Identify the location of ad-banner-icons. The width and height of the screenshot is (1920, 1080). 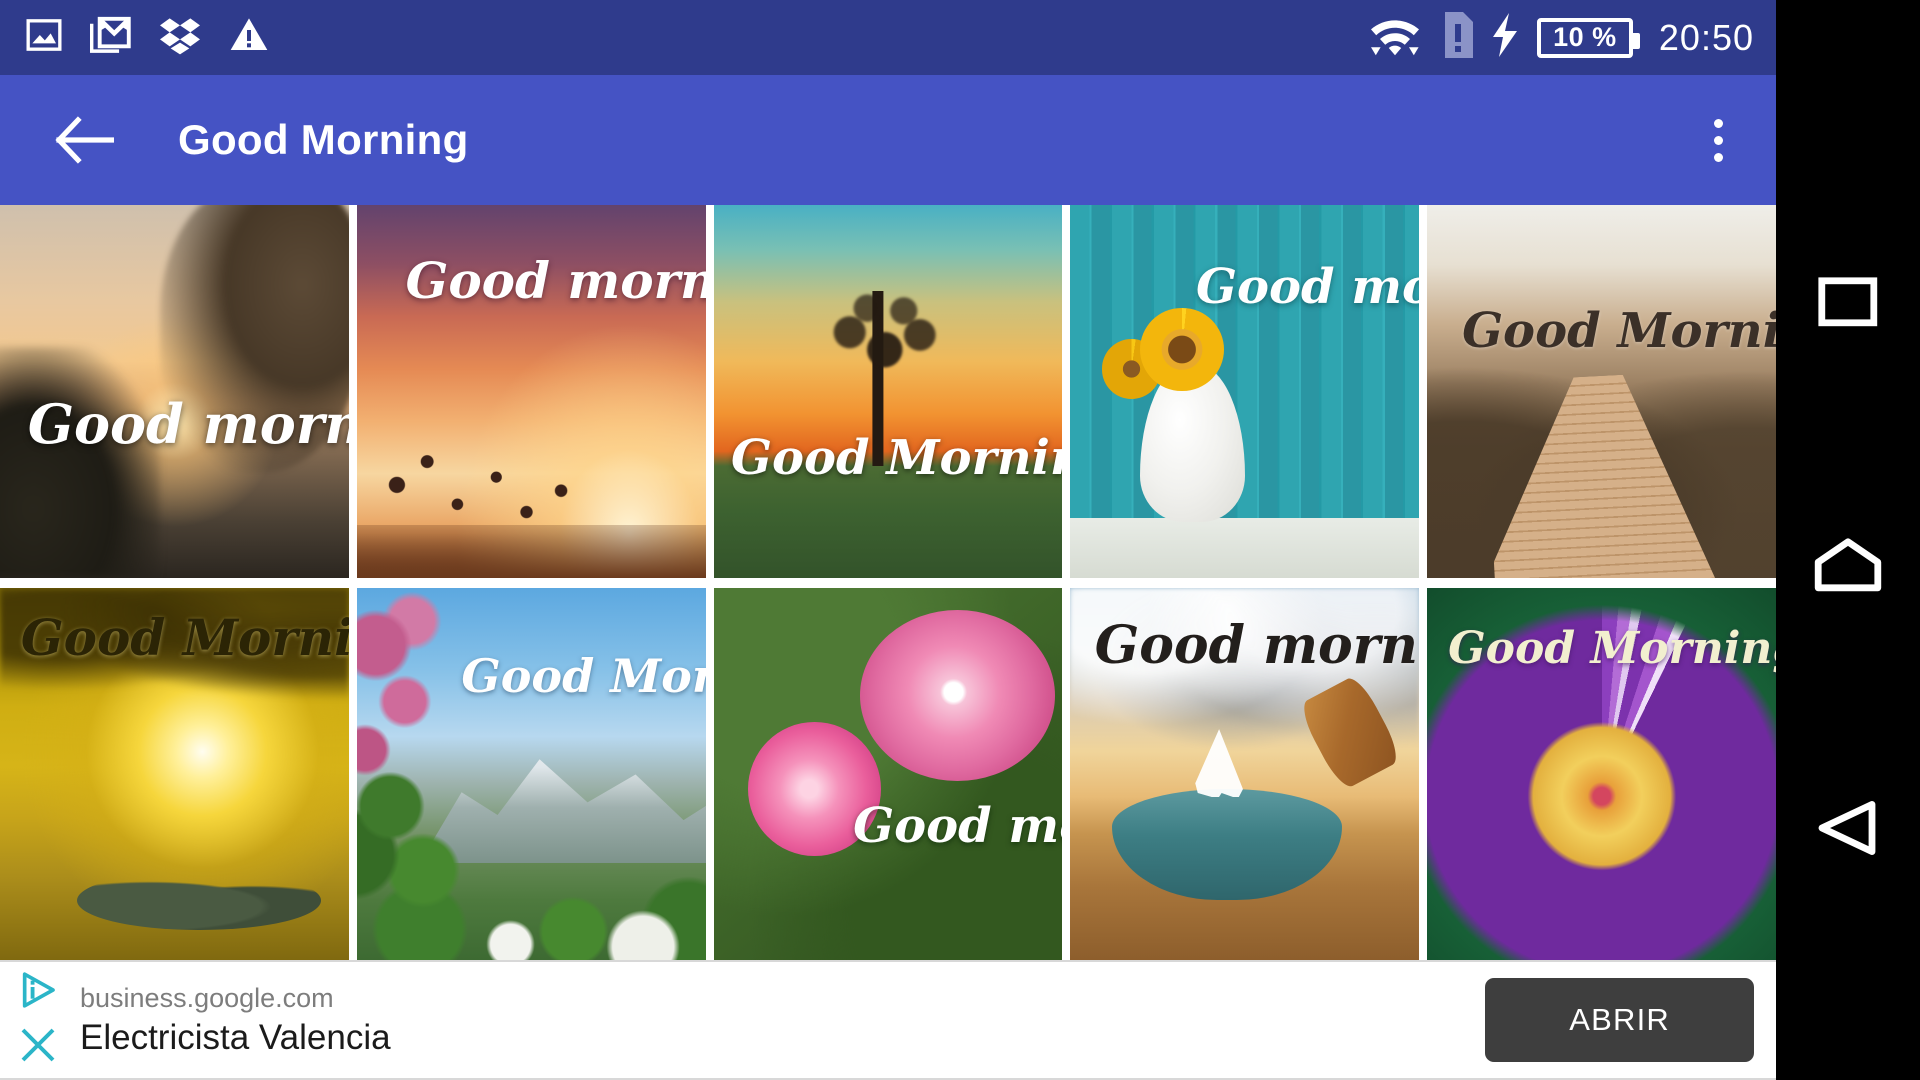
(38, 1020).